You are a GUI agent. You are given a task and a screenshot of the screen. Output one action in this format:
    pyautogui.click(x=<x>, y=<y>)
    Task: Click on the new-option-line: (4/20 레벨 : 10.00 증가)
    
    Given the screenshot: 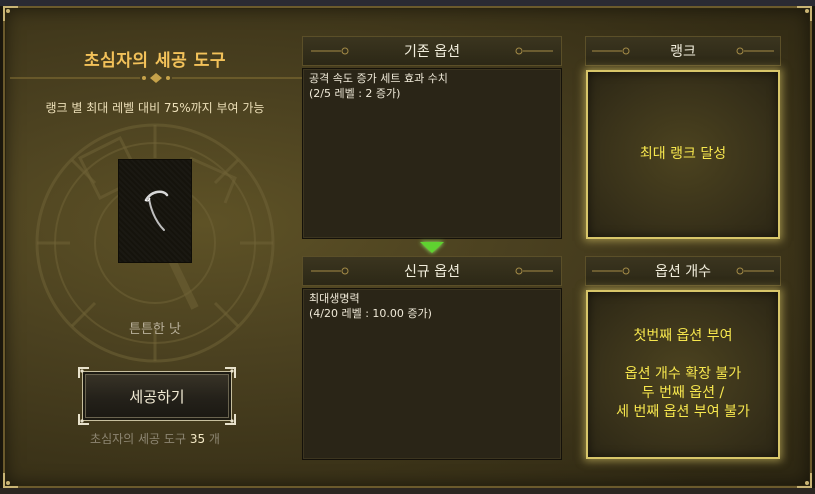 What is the action you would take?
    pyautogui.click(x=370, y=313)
    